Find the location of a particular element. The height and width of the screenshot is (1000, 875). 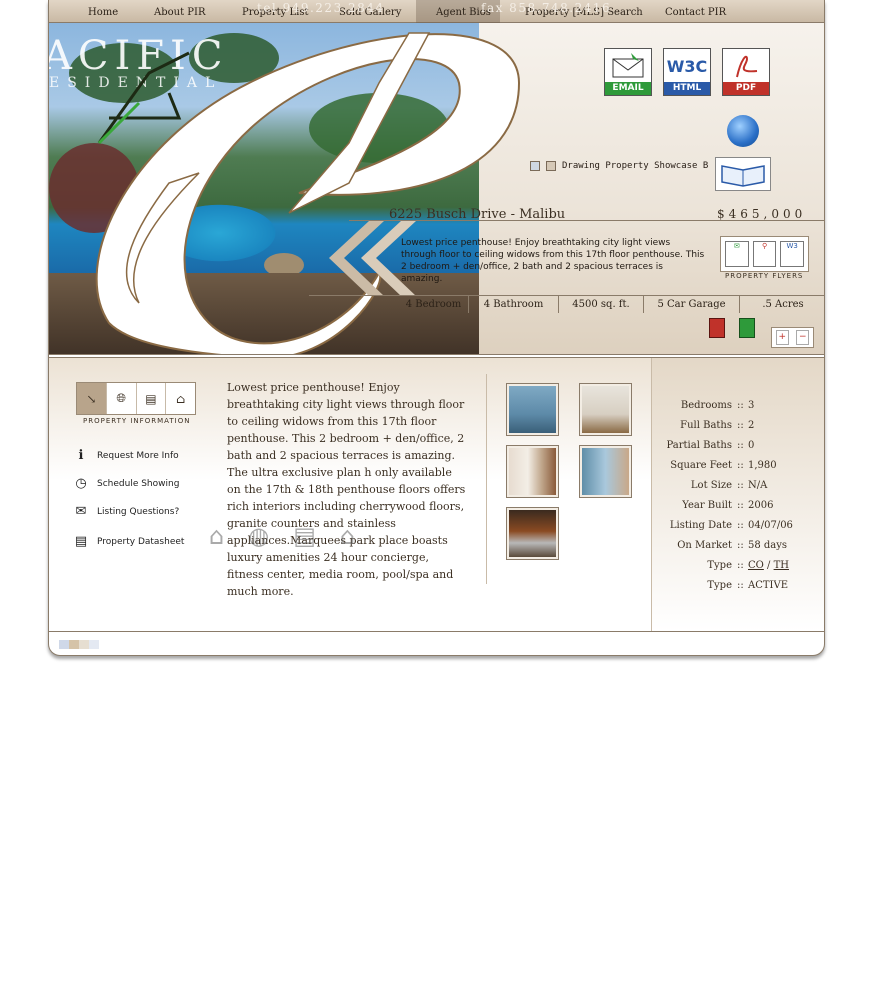

home-icon: ⌂ is located at coordinates (217, 536).